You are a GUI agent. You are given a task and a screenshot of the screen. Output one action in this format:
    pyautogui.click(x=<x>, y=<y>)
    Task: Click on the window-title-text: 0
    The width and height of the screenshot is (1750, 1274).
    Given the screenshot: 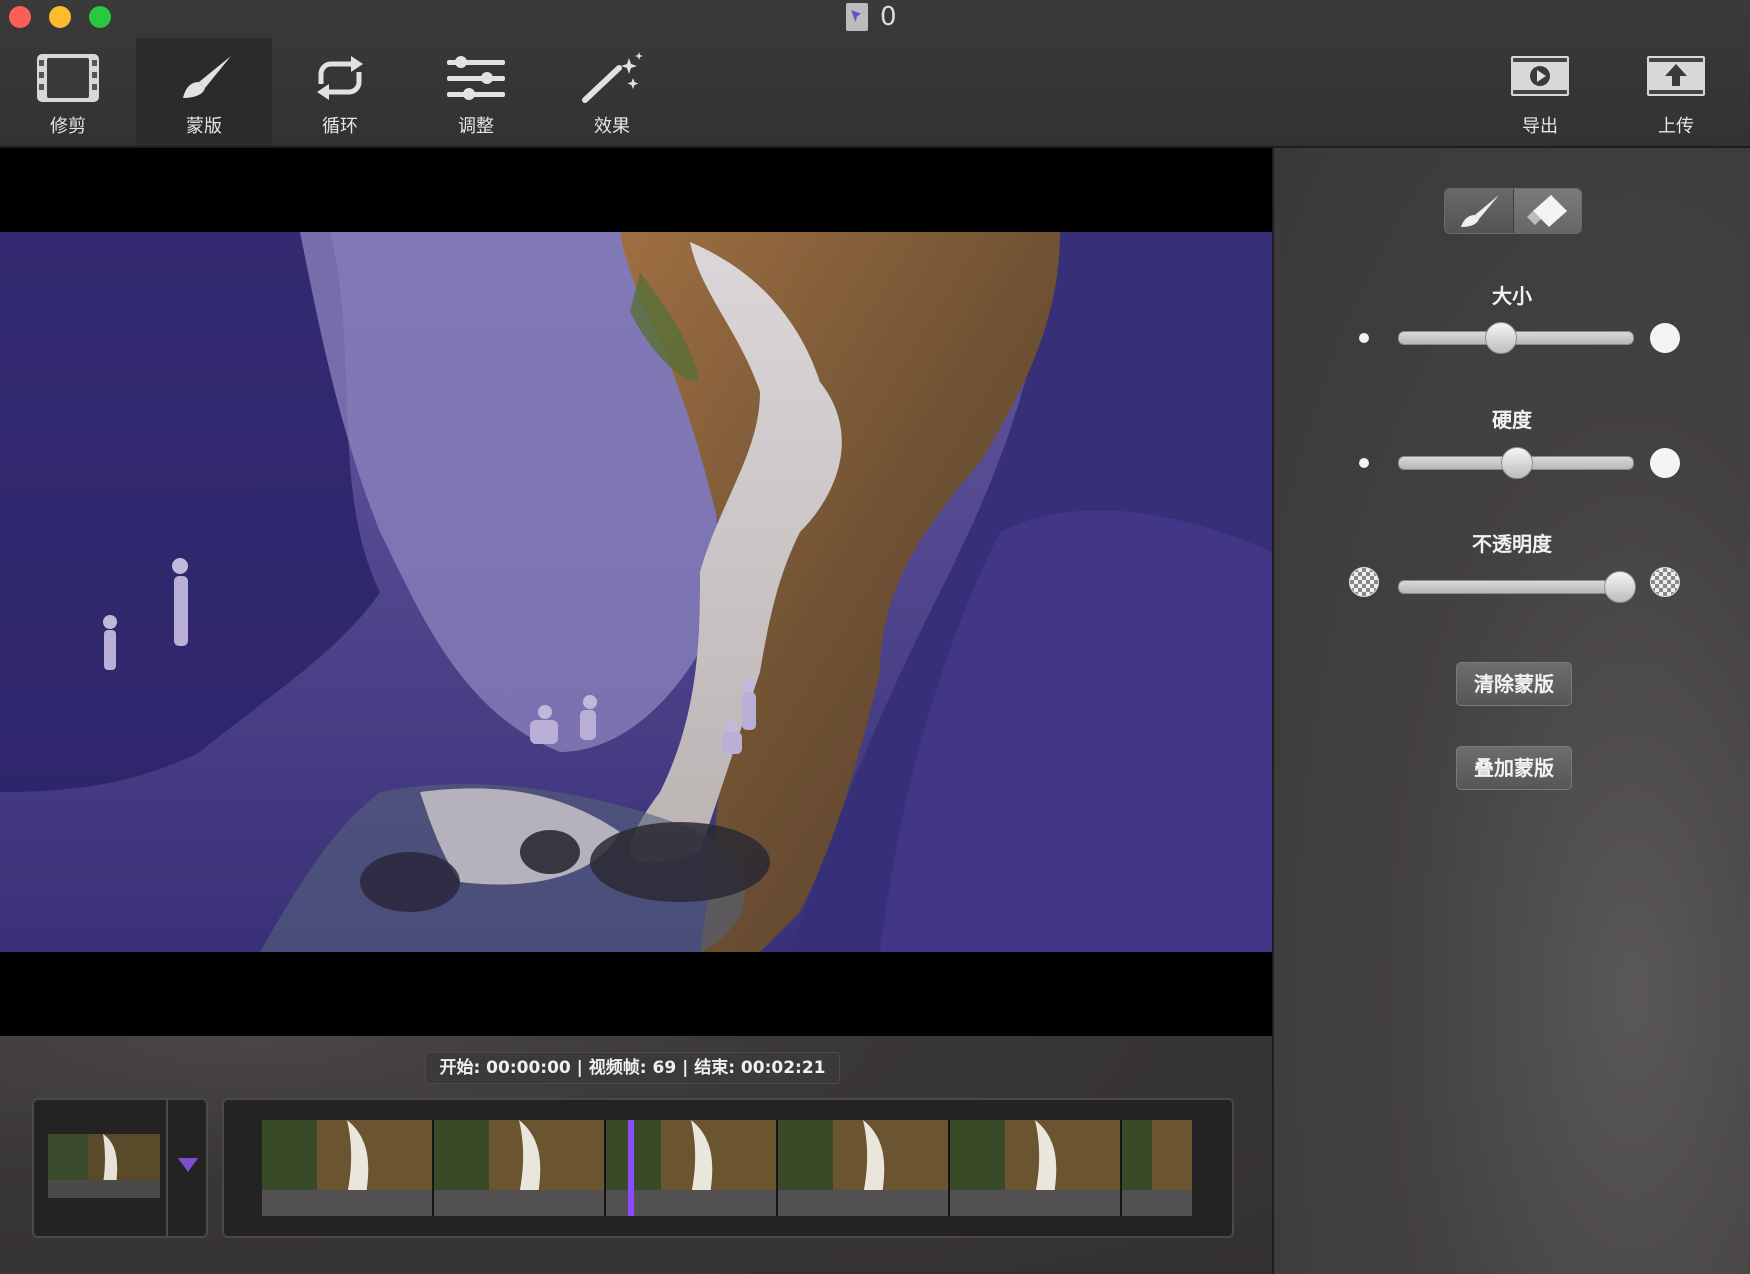 What is the action you would take?
    pyautogui.click(x=888, y=17)
    